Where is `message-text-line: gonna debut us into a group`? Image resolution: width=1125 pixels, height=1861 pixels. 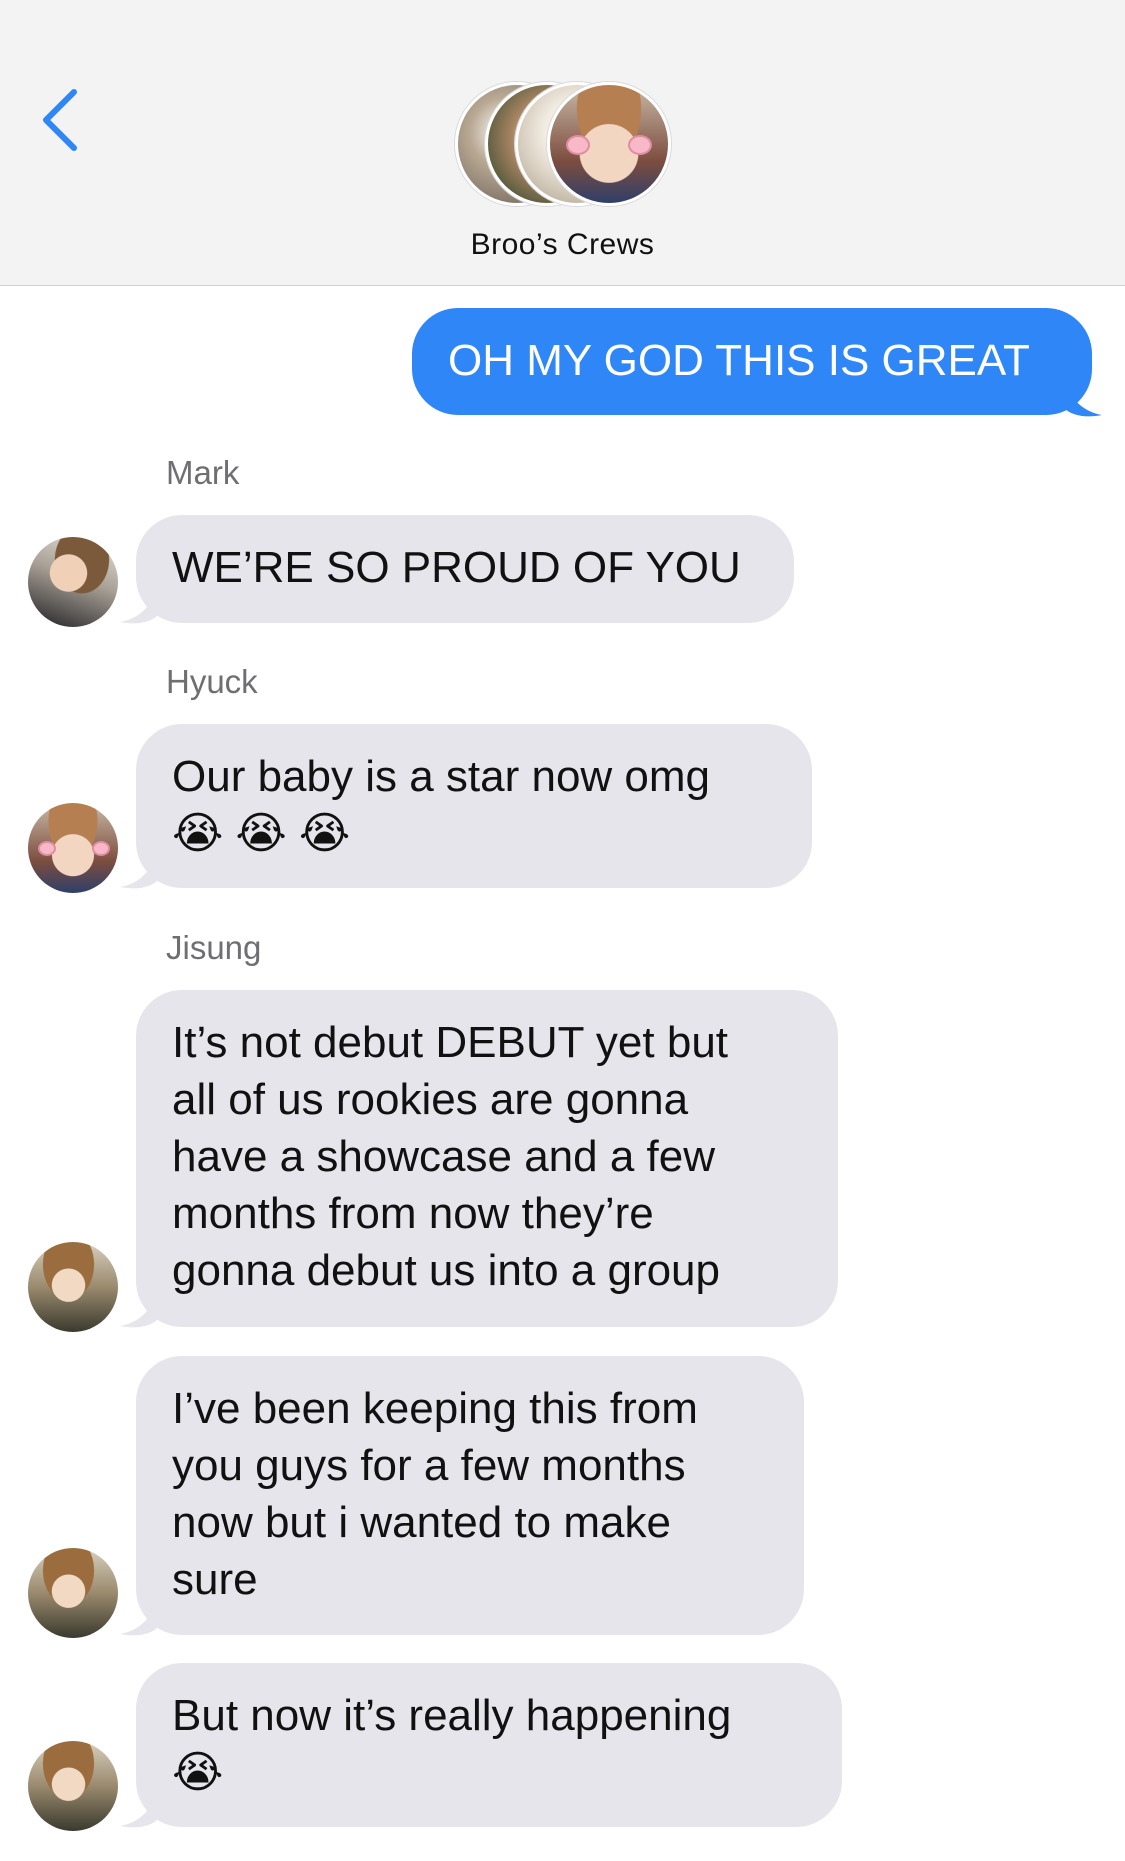 message-text-line: gonna debut us into a group is located at coordinates (446, 1270).